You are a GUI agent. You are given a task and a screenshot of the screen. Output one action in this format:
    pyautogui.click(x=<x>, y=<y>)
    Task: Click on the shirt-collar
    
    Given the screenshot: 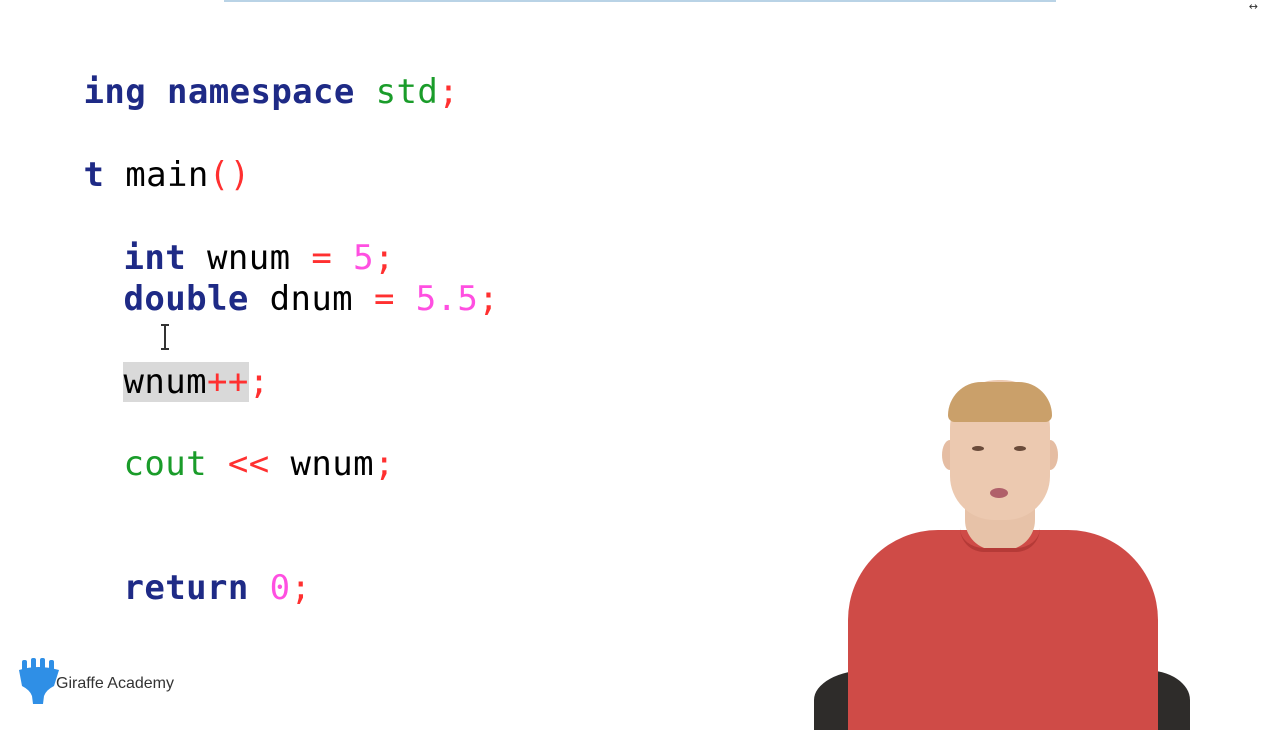 What is the action you would take?
    pyautogui.click(x=1000, y=540)
    